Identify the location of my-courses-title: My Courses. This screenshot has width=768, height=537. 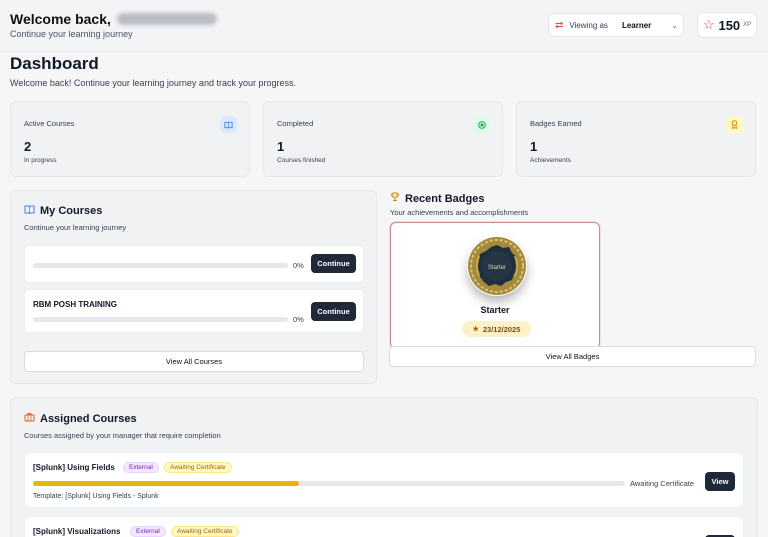
(63, 211).